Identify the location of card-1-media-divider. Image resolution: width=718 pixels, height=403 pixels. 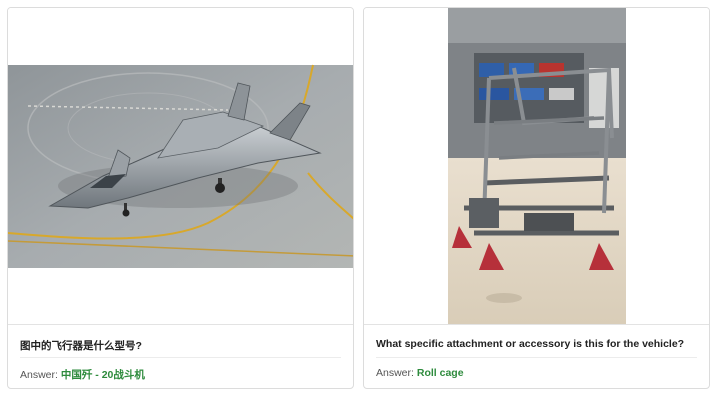
(180, 324).